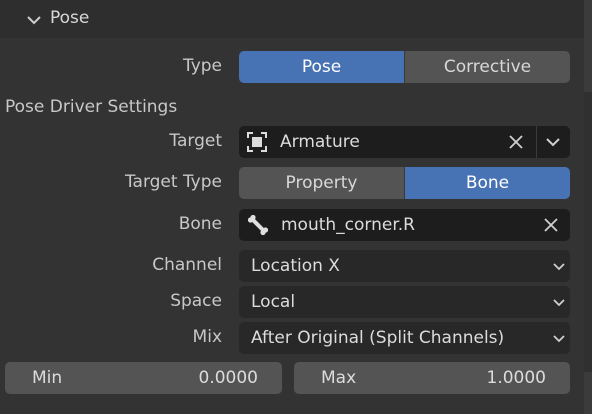 The height and width of the screenshot is (414, 592). I want to click on target-divider, so click(536, 142).